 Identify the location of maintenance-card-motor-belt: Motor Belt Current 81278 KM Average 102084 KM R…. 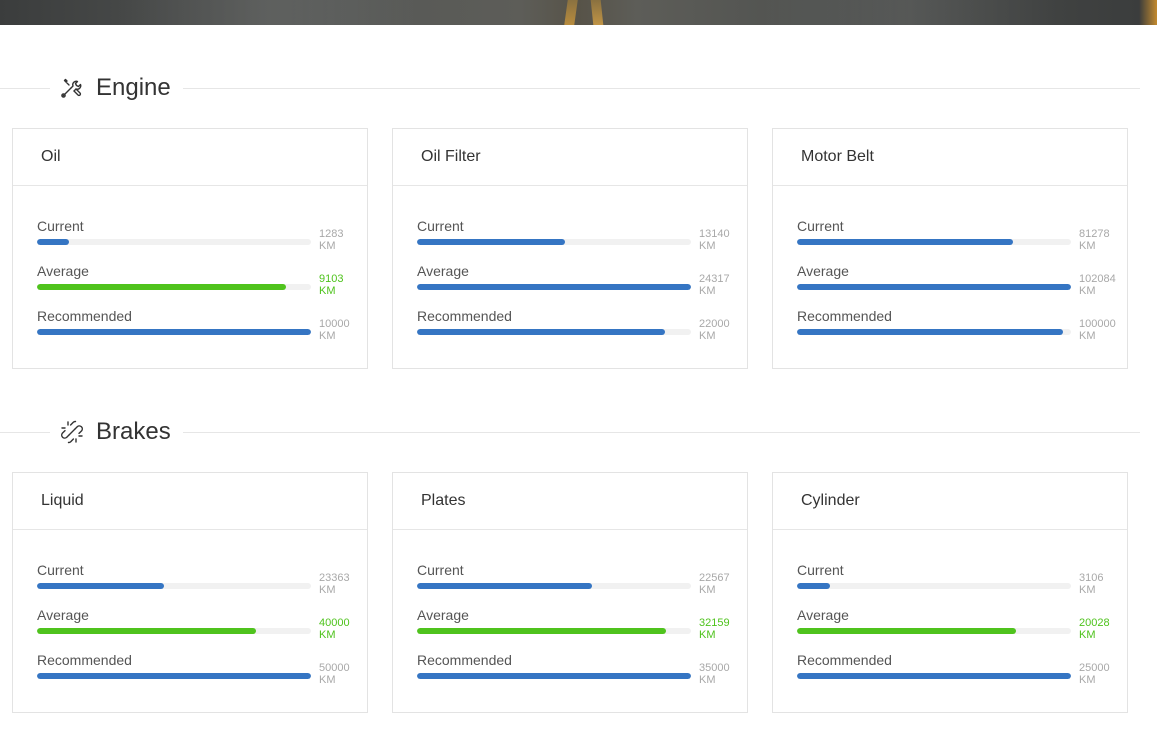
(950, 248).